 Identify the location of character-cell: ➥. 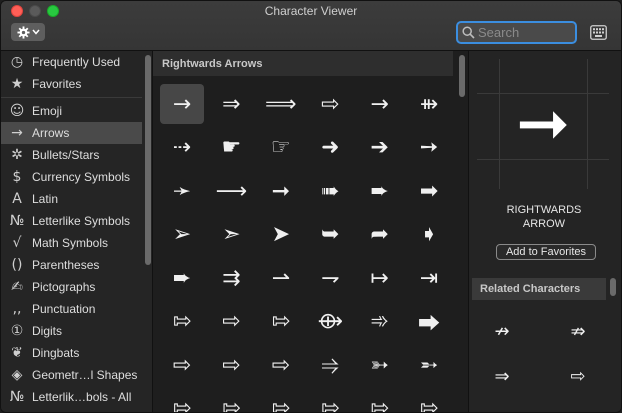
(330, 235).